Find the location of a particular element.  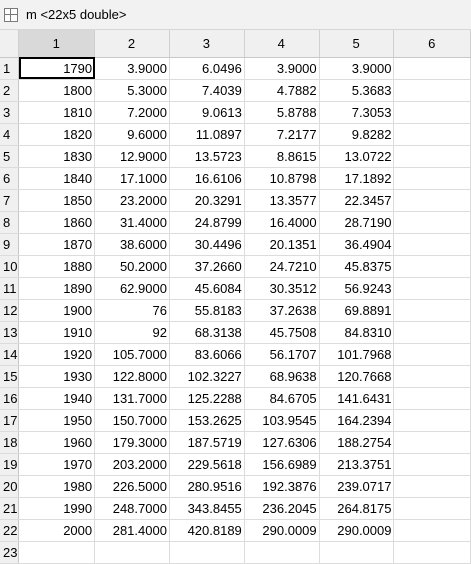

table-cell: 153.2625 is located at coordinates (207, 420).